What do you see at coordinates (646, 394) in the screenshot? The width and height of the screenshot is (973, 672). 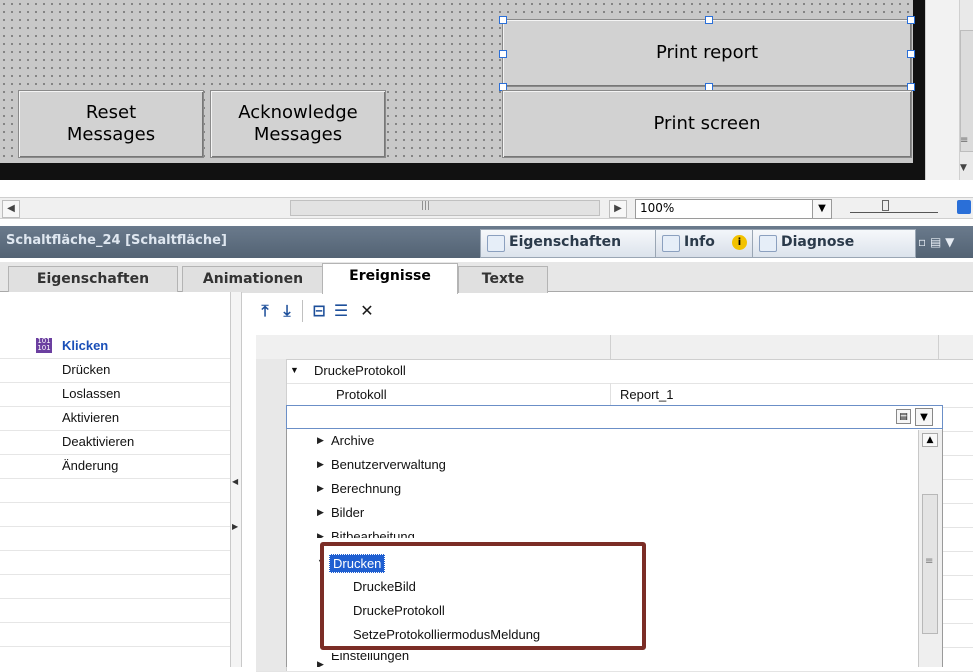 I see `param-value: Report_1` at bounding box center [646, 394].